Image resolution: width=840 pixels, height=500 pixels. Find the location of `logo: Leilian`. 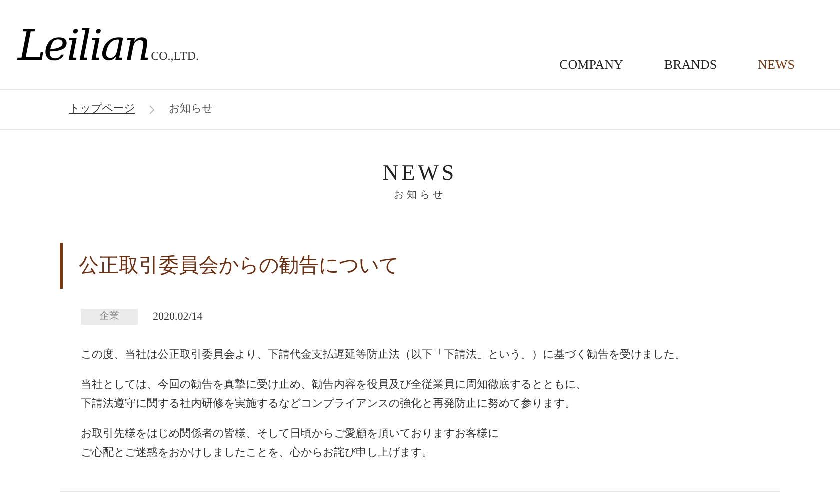

logo: Leilian is located at coordinates (84, 46).